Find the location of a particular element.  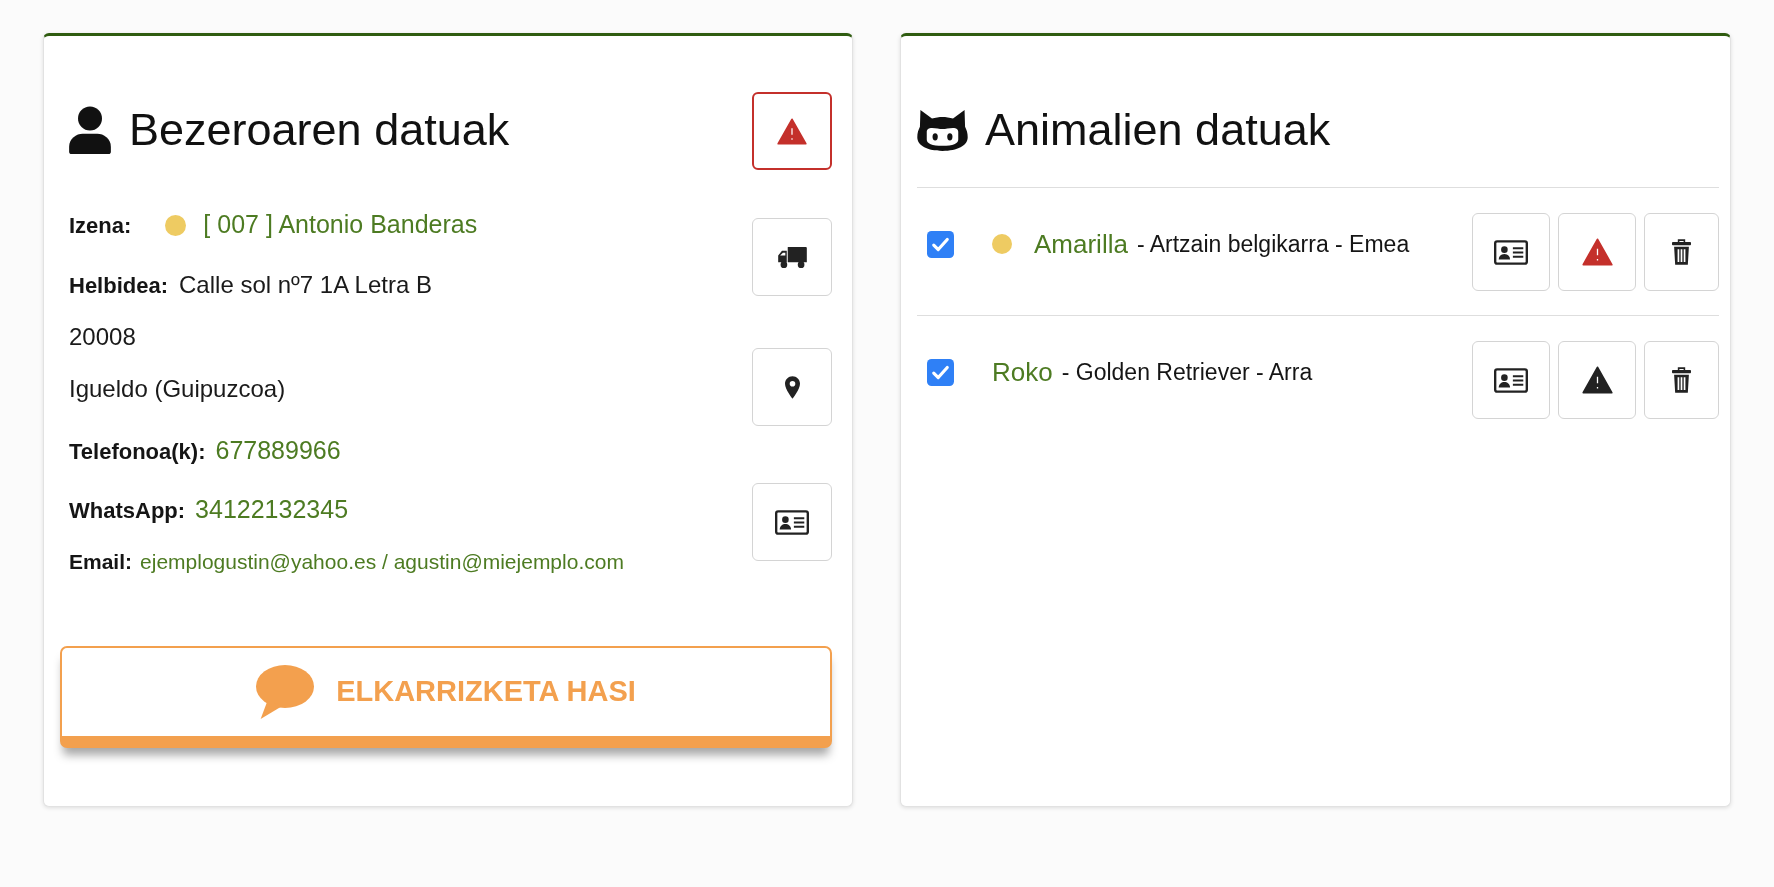

email-link: ejemplogustin@yahoo.es / agustin@miejemplo.com is located at coordinates (382, 562).